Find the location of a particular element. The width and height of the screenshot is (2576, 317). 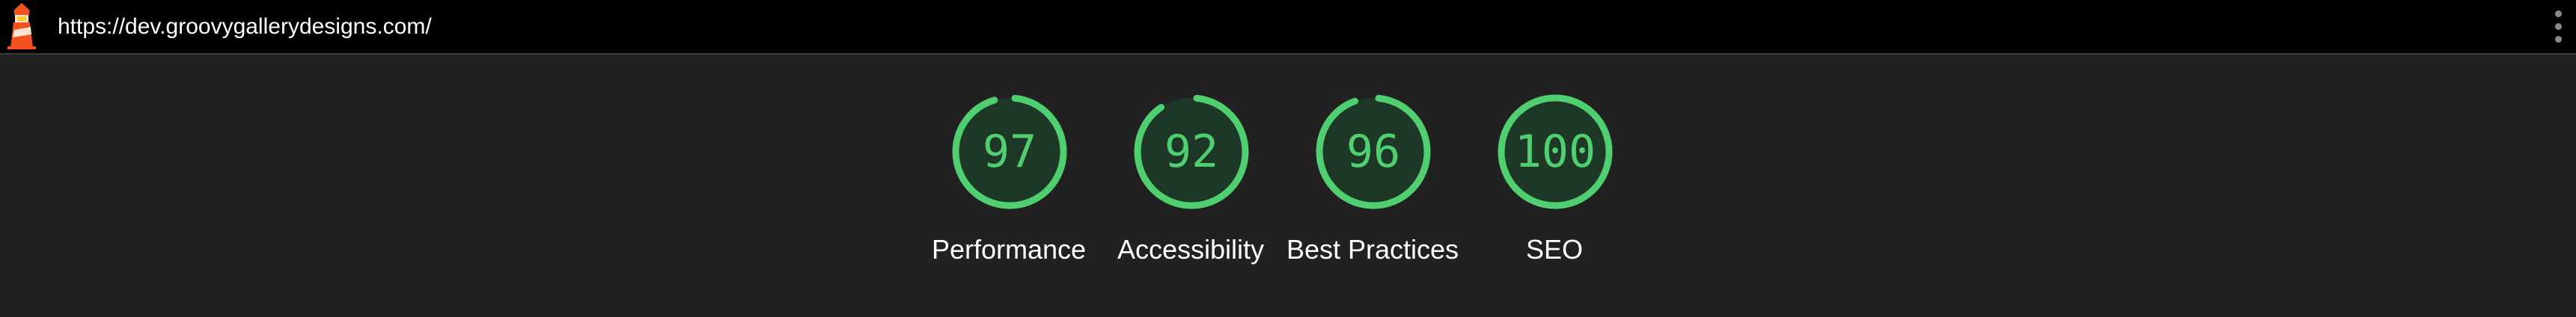

lighthouse-icon is located at coordinates (21, 26).